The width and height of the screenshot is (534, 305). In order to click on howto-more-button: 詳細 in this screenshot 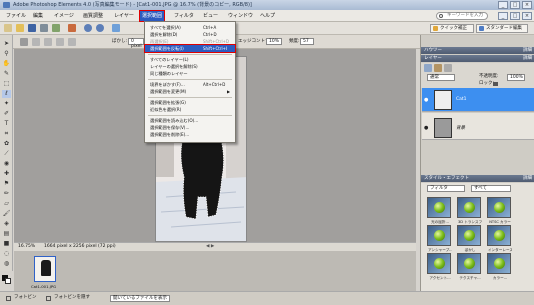, I will do `click(527, 50)`.